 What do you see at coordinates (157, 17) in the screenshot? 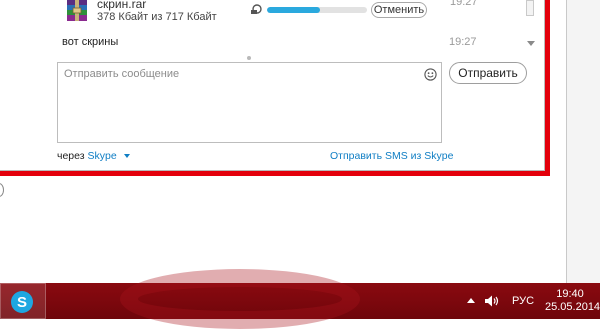
I see `file-transfer-size: 378 Кбайт из 717 Кбайт` at bounding box center [157, 17].